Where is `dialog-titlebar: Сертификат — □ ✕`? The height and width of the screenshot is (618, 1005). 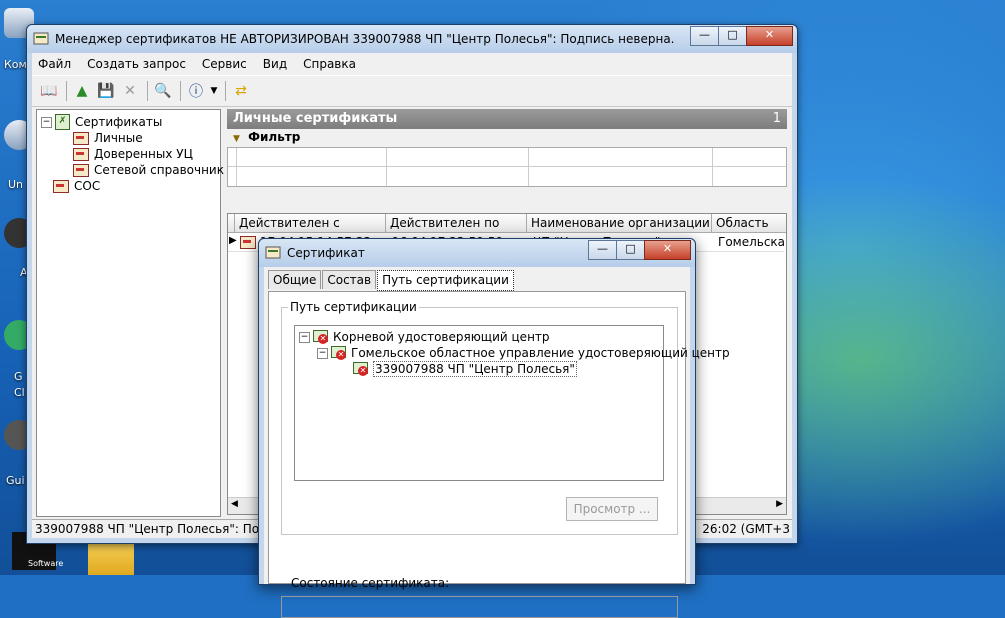
dialog-titlebar: Сертификат — □ ✕ is located at coordinates (477, 253).